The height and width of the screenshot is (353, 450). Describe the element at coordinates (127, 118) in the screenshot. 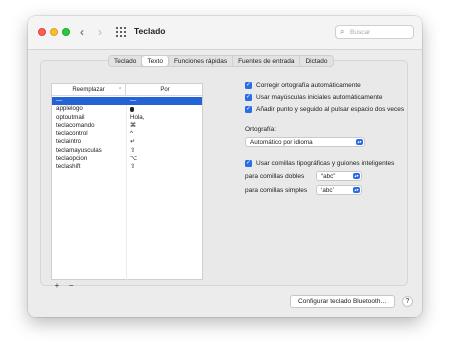

I see `table-row: optoutmail Hola,` at that location.